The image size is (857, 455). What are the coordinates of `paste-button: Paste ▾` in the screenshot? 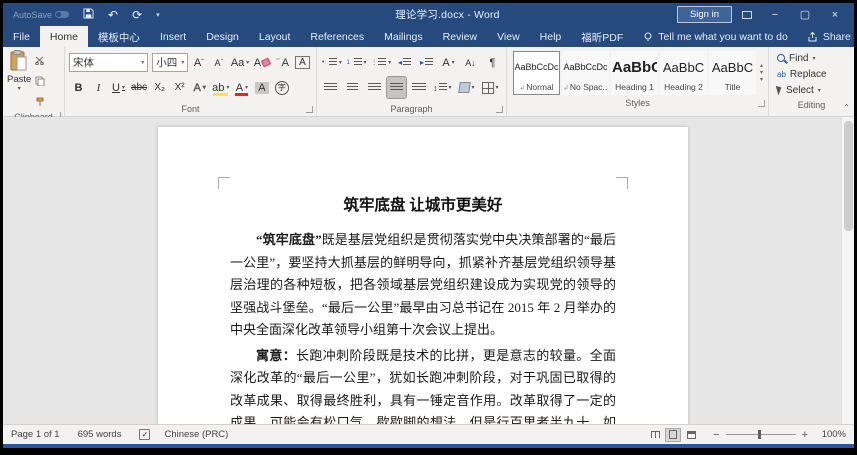 It's located at (19, 81).